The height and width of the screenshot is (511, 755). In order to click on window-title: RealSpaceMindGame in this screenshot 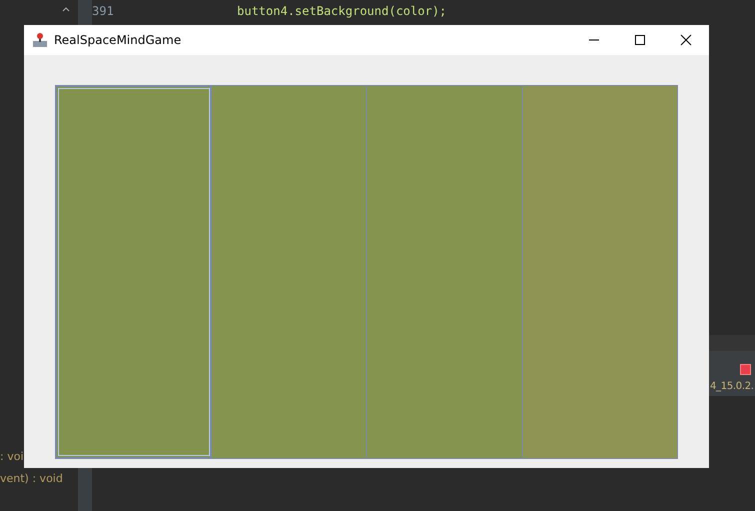, I will do `click(118, 40)`.